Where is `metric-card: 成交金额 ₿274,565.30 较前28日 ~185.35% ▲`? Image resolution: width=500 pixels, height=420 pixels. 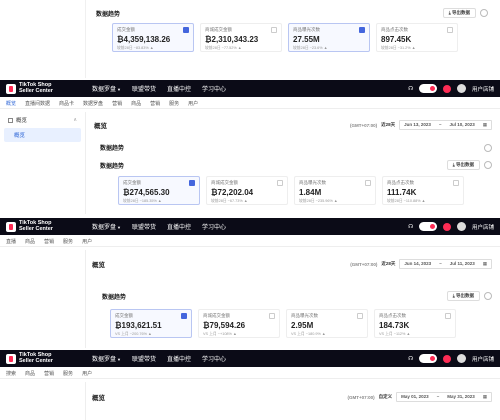 metric-card: 成交金额 ₿274,565.30 较前28日 ~185.35% ▲ is located at coordinates (159, 190).